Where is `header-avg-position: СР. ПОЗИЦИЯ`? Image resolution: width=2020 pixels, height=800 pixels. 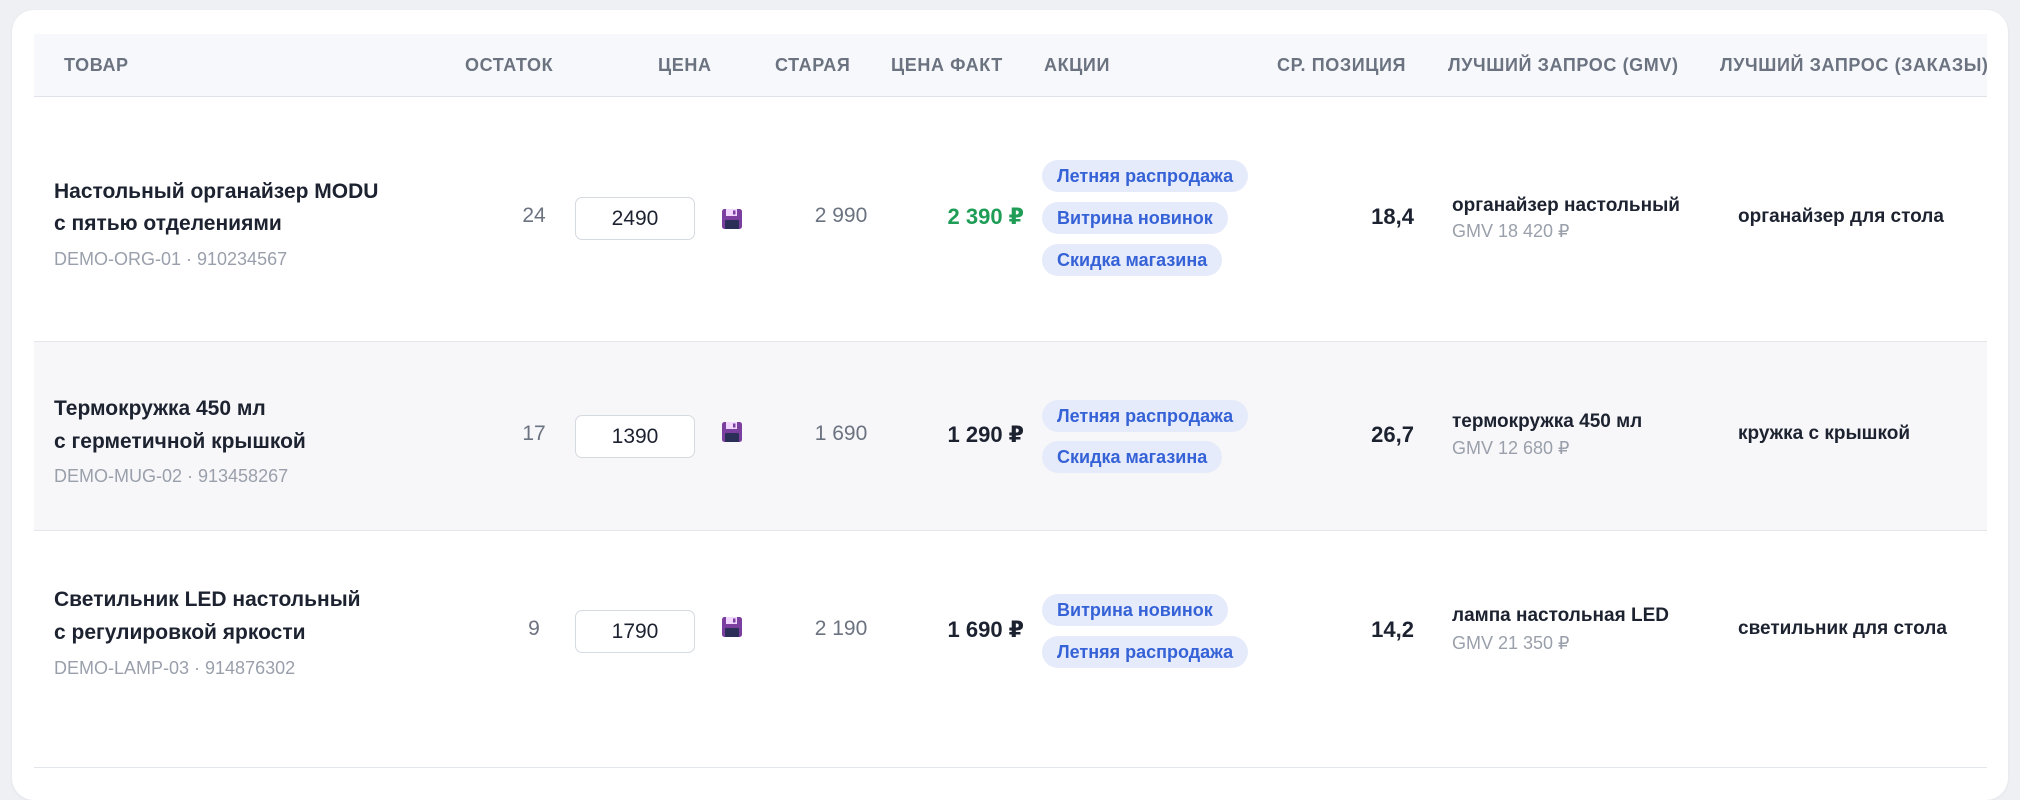 header-avg-position: СР. ПОЗИЦИЯ is located at coordinates (1341, 65).